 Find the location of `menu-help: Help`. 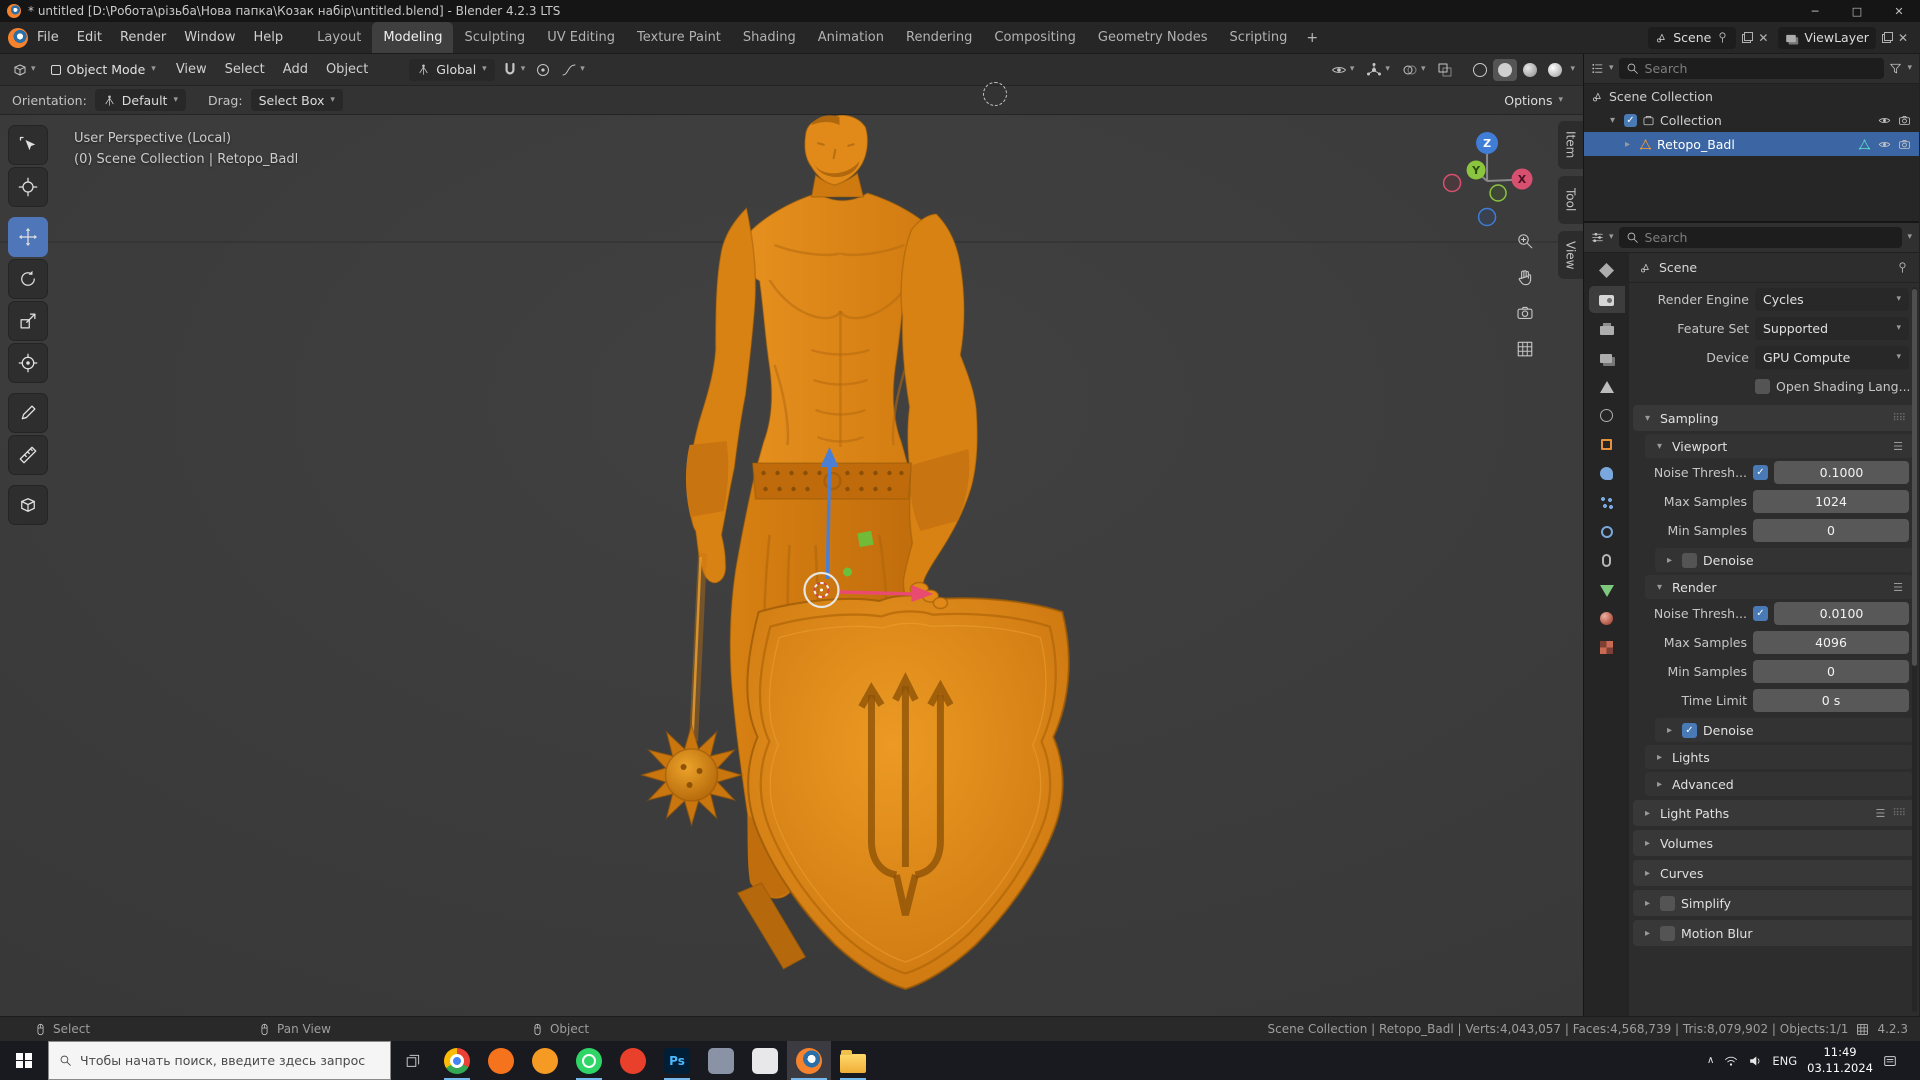

menu-help: Help is located at coordinates (269, 37).